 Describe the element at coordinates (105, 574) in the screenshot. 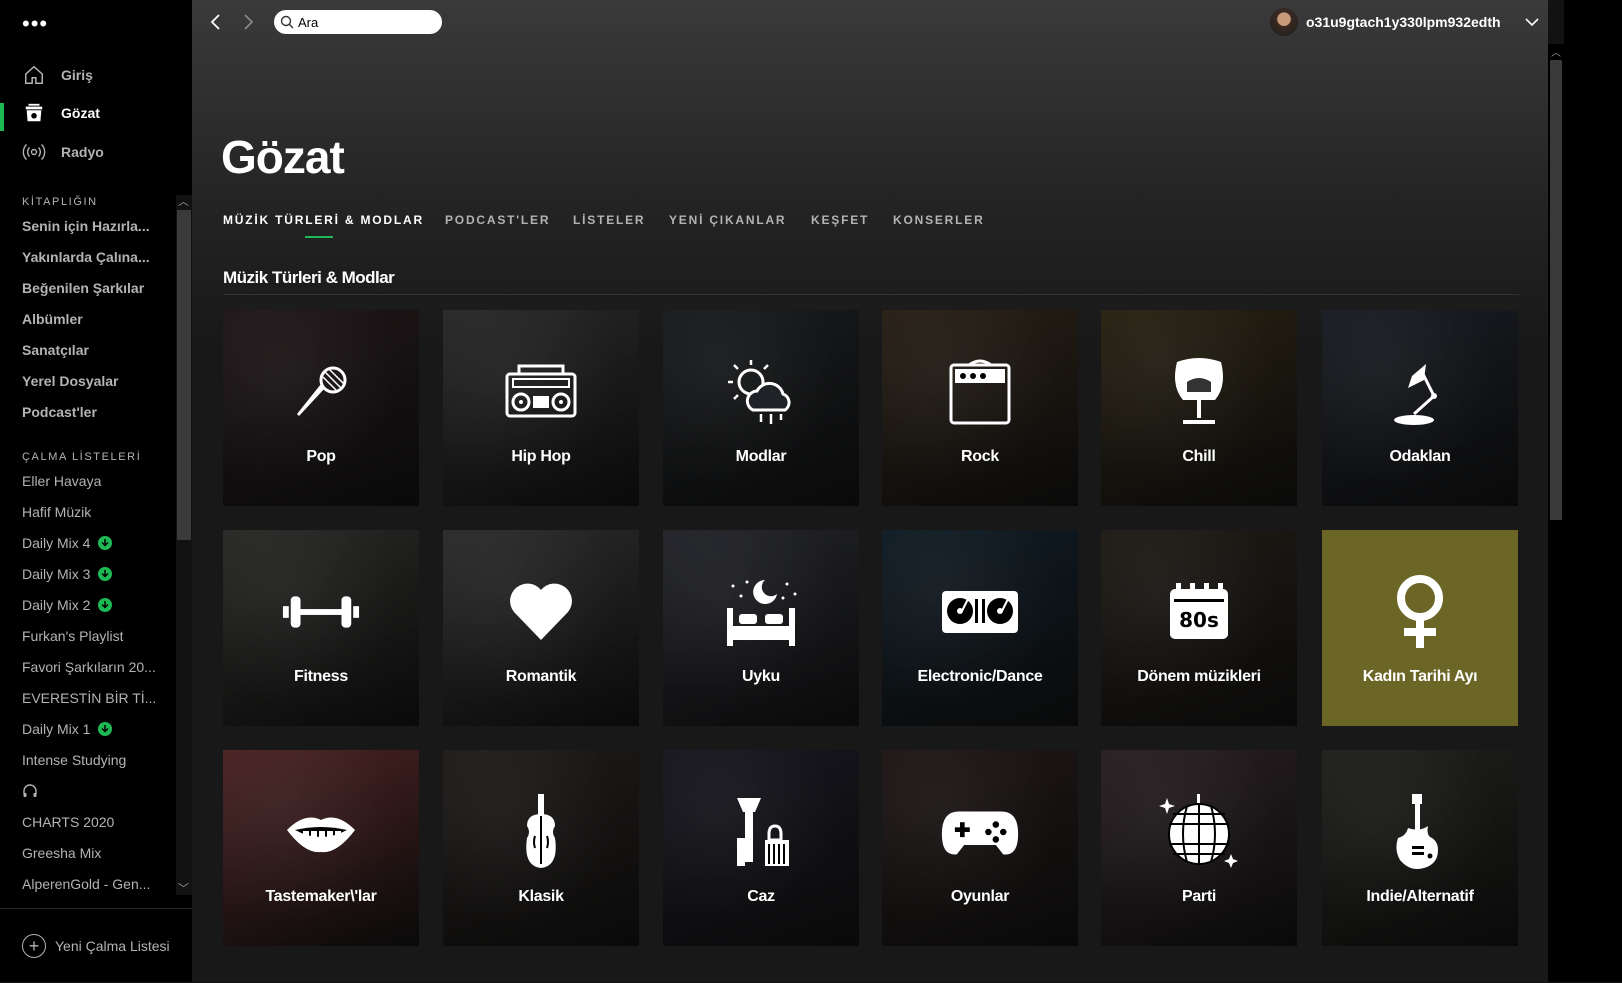

I see `downloaded-icon` at that location.